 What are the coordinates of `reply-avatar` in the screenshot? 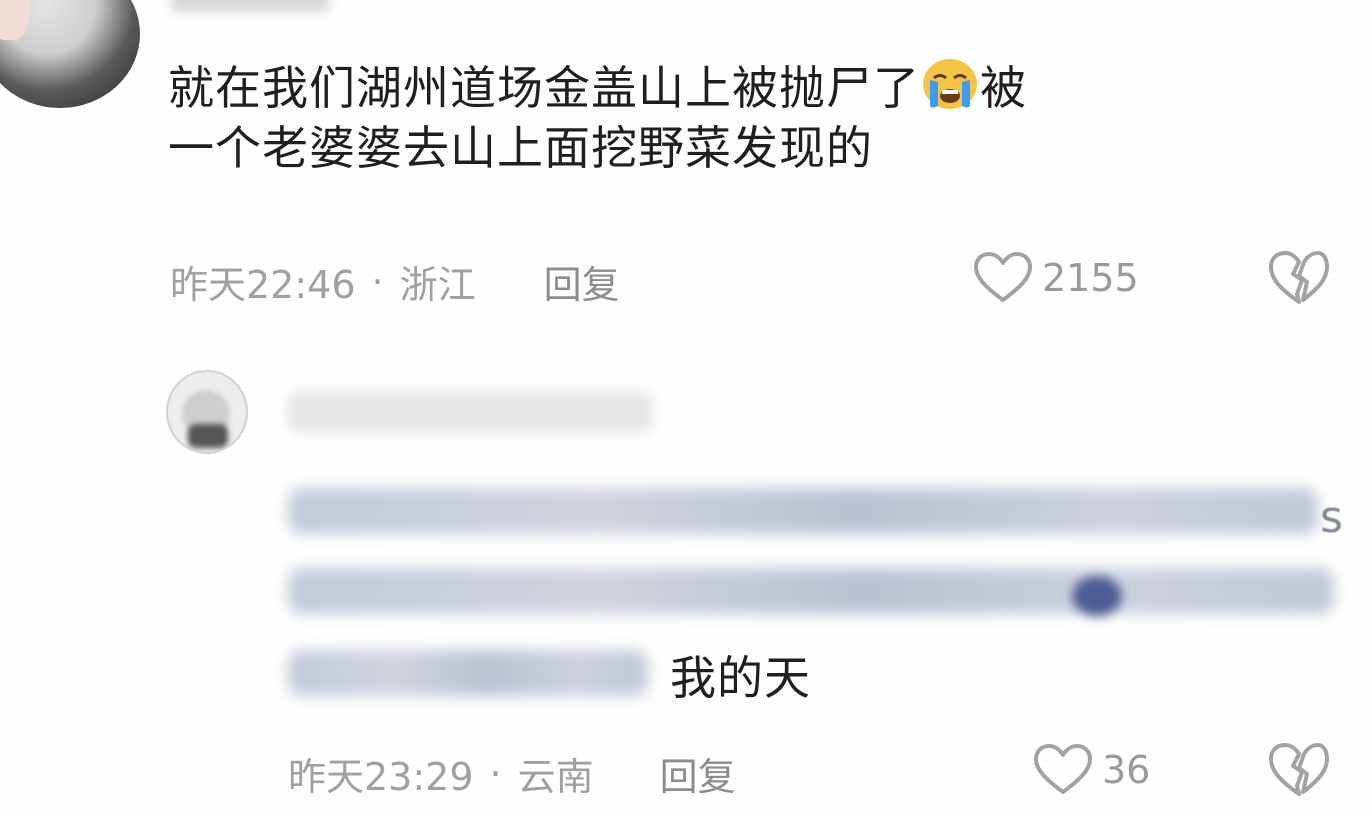 It's located at (207, 412).